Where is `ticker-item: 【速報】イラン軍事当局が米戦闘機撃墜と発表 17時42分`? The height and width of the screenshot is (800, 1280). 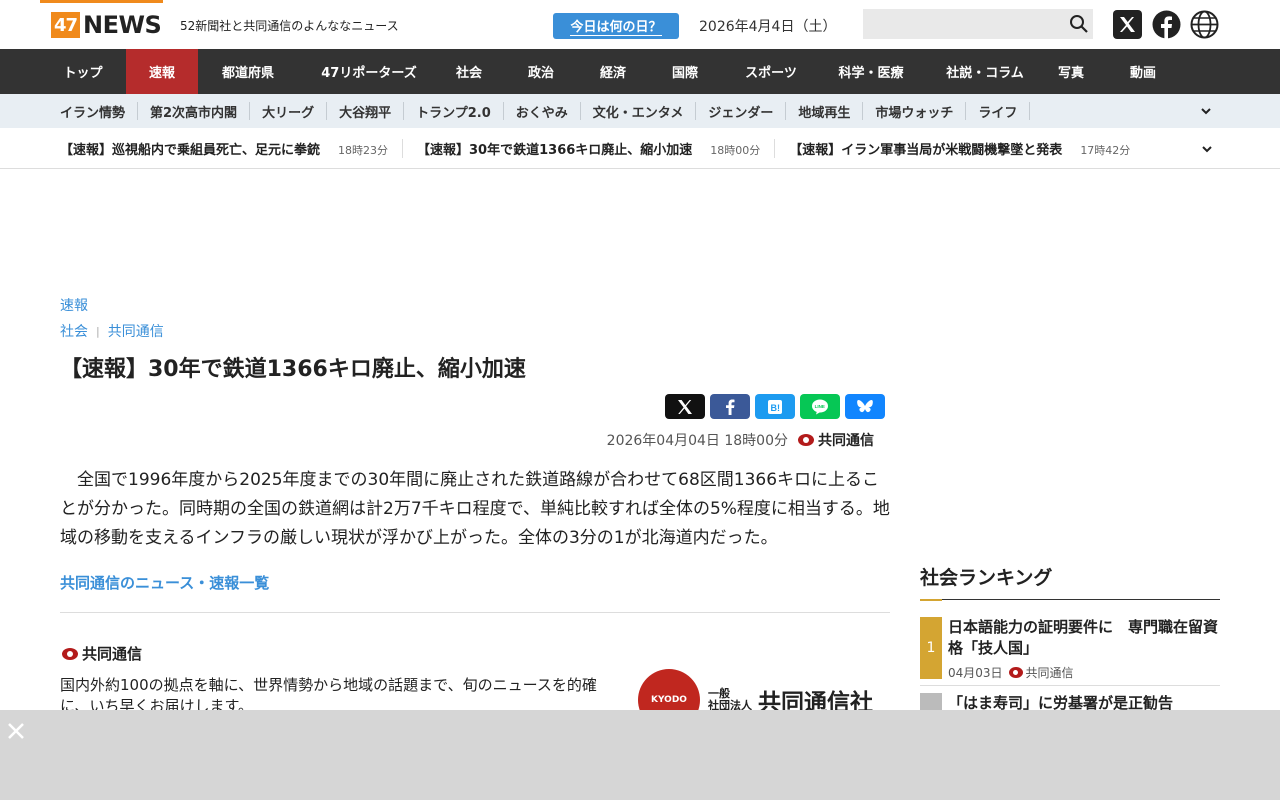 ticker-item: 【速報】イラン軍事当局が米戦闘機撃墜と発表 17時42分 is located at coordinates (966, 148).